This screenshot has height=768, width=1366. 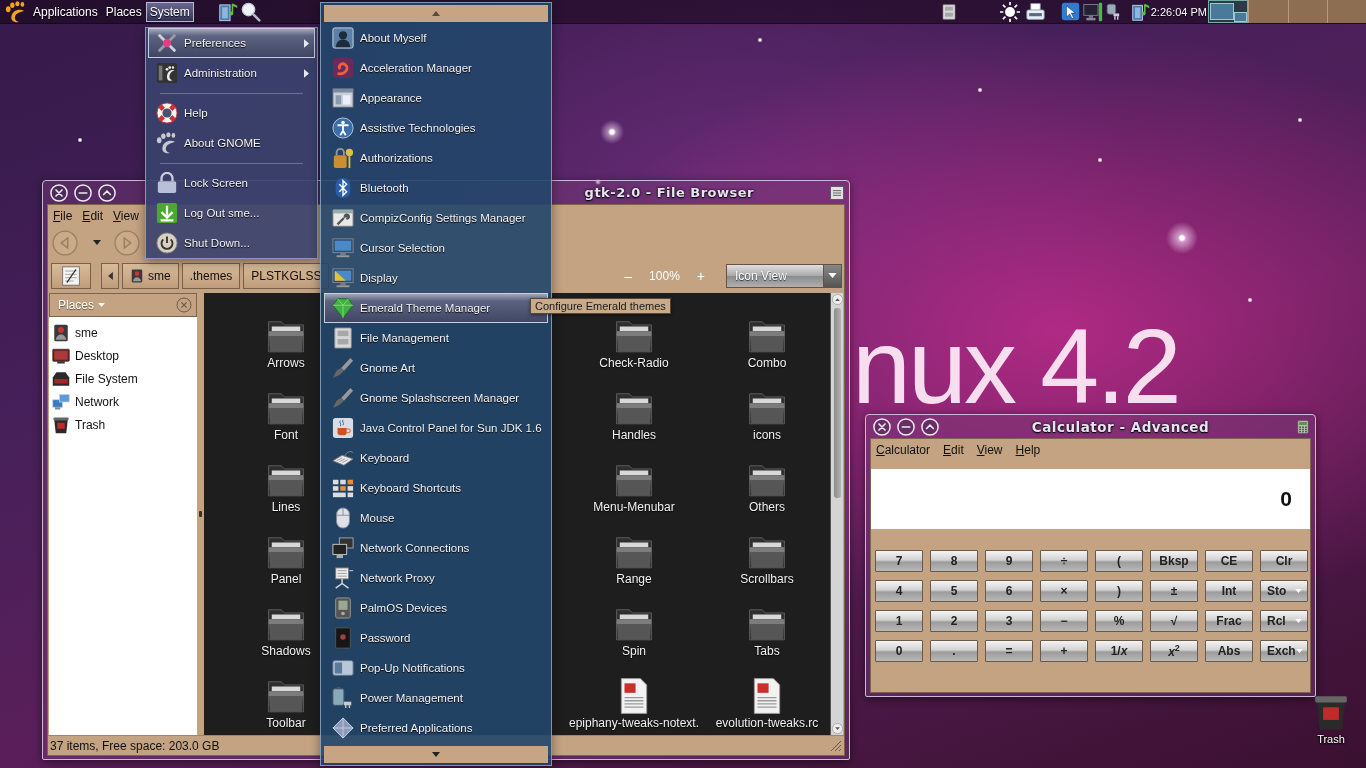 I want to click on search-icon, so click(x=250, y=11).